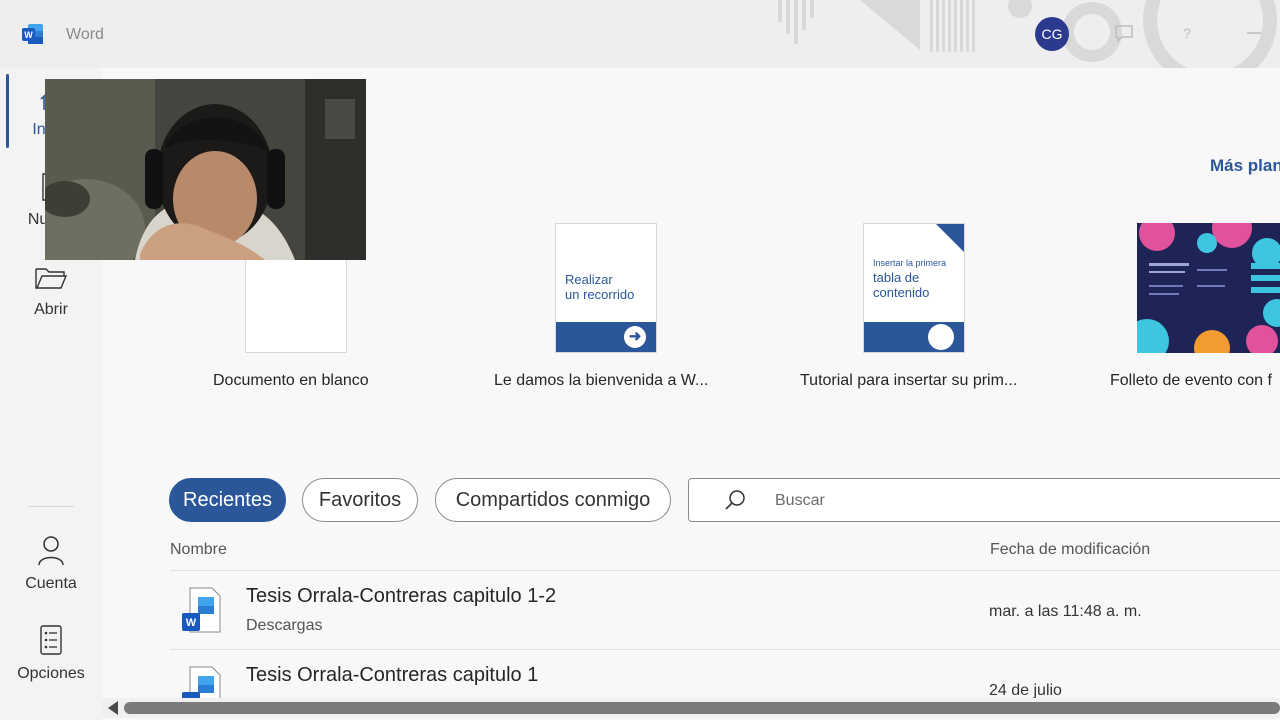  What do you see at coordinates (735, 500) in the screenshot?
I see `search-icon` at bounding box center [735, 500].